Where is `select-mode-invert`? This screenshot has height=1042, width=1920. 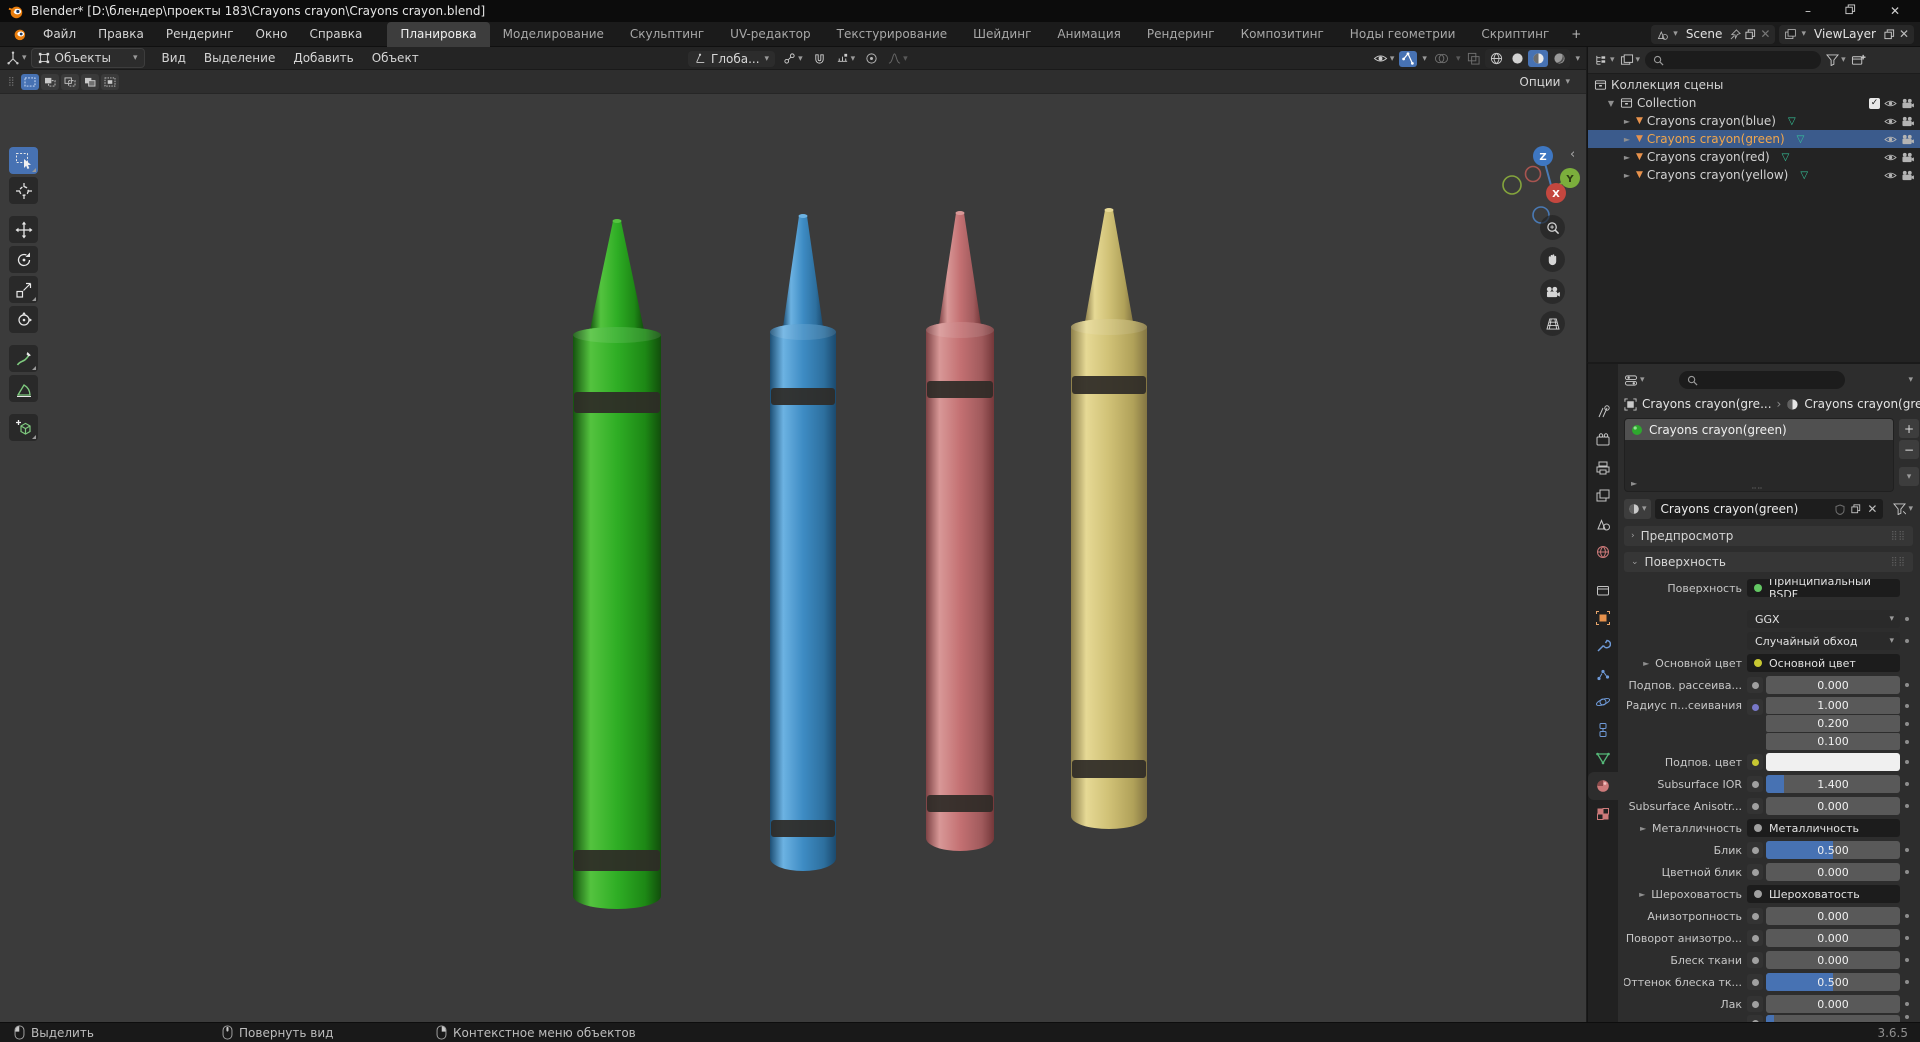 select-mode-invert is located at coordinates (89, 81).